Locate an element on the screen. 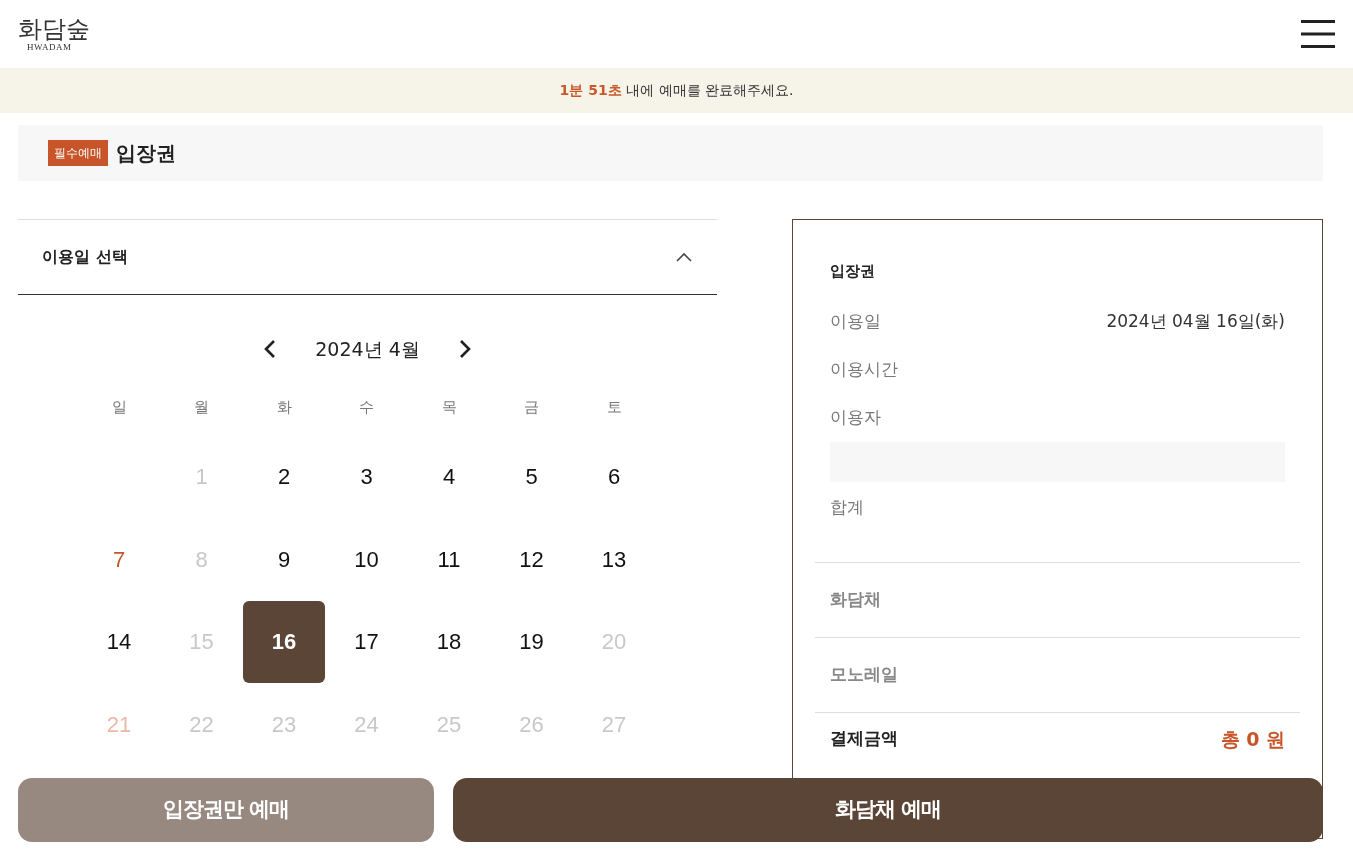  calendar-day: 10 is located at coordinates (366, 559).